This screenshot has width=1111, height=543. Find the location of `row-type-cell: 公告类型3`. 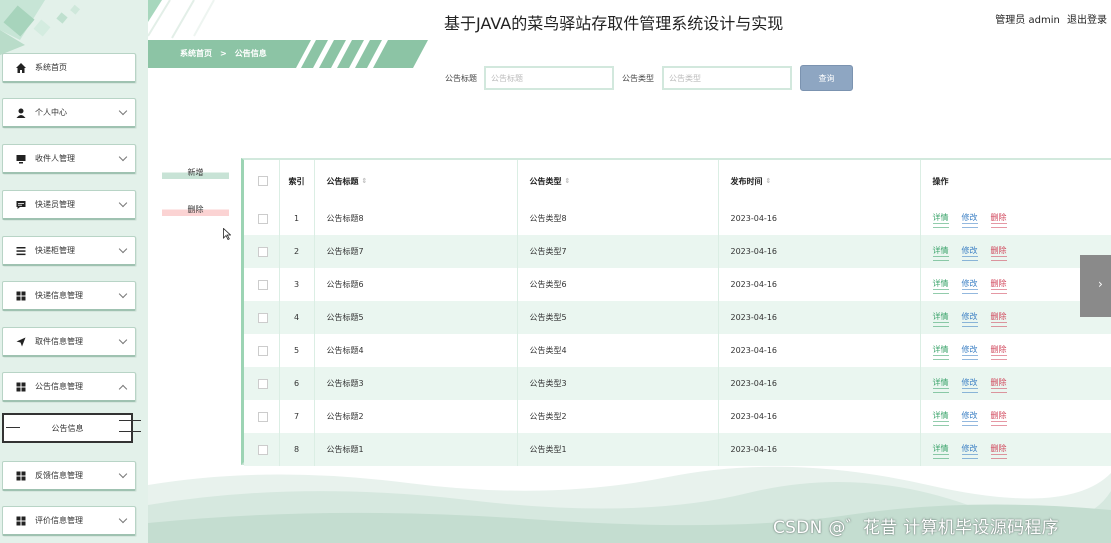

row-type-cell: 公告类型3 is located at coordinates (618, 383).